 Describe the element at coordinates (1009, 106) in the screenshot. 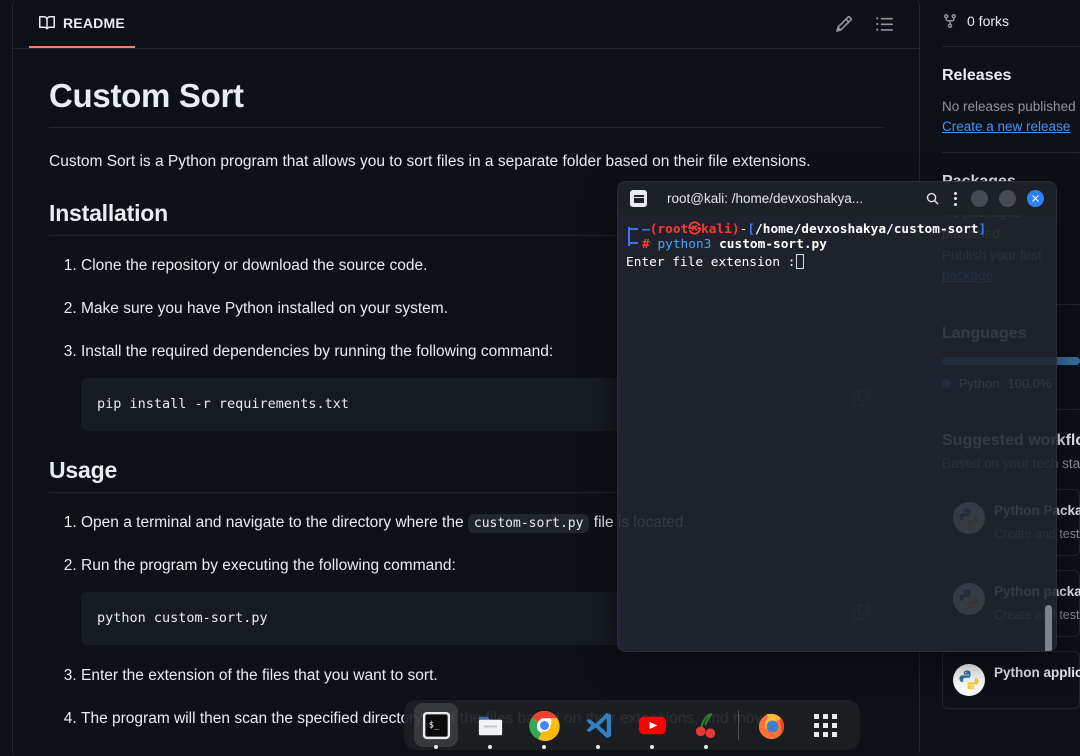

I see `releases-empty-text: No releases published` at that location.